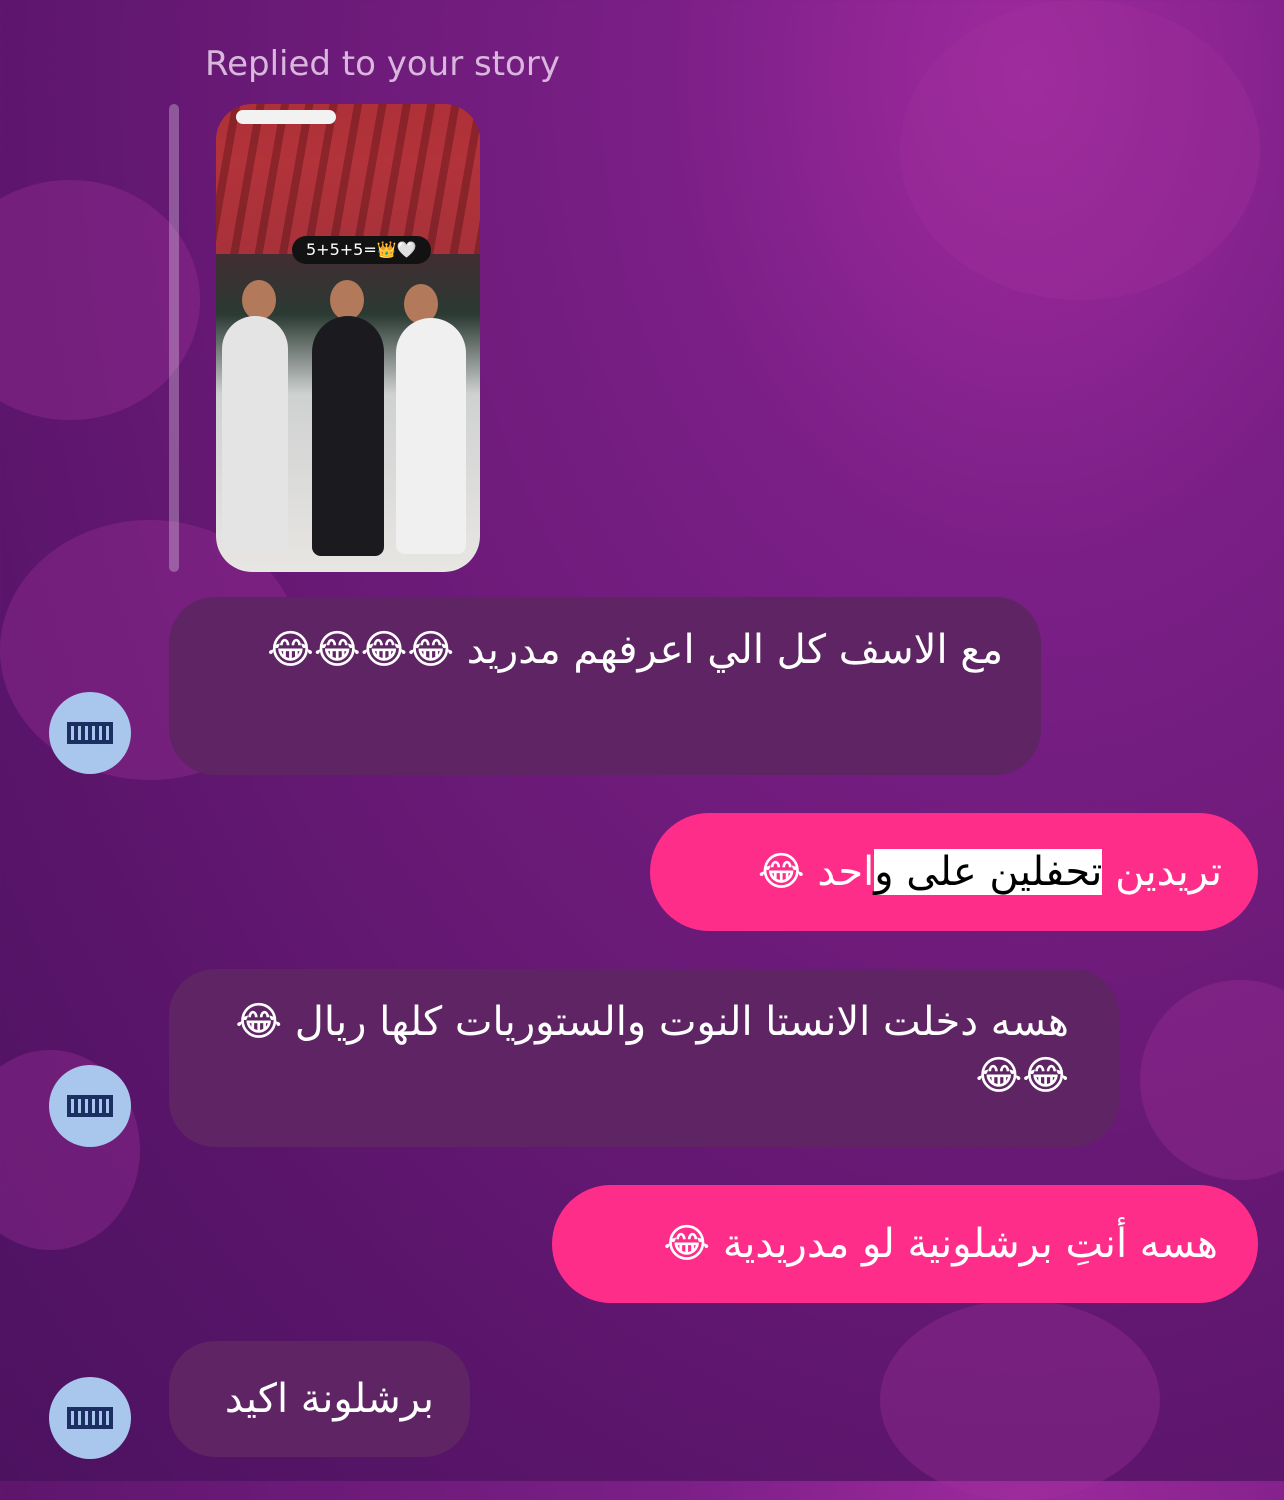 This screenshot has width=1284, height=1500. What do you see at coordinates (329, 1399) in the screenshot?
I see `message-text: برشلونة اكيد` at bounding box center [329, 1399].